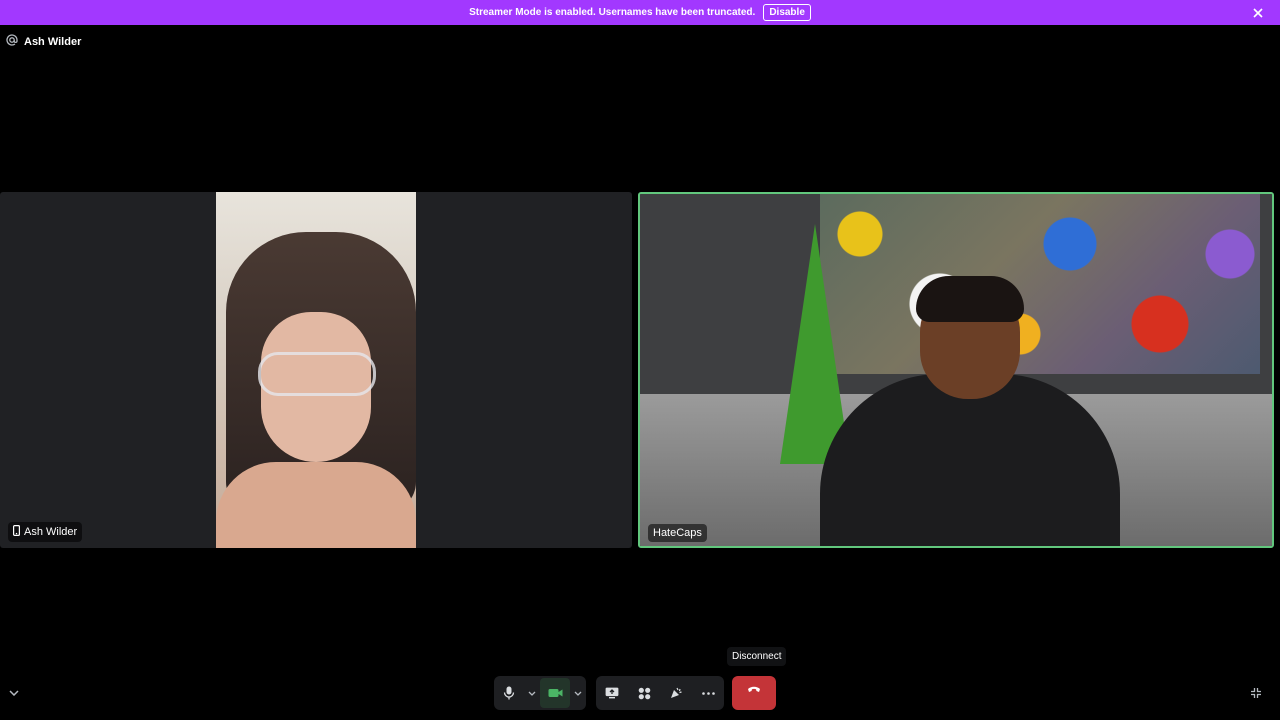 The height and width of the screenshot is (720, 1280). Describe the element at coordinates (644, 693) in the screenshot. I see `activities-icon` at that location.